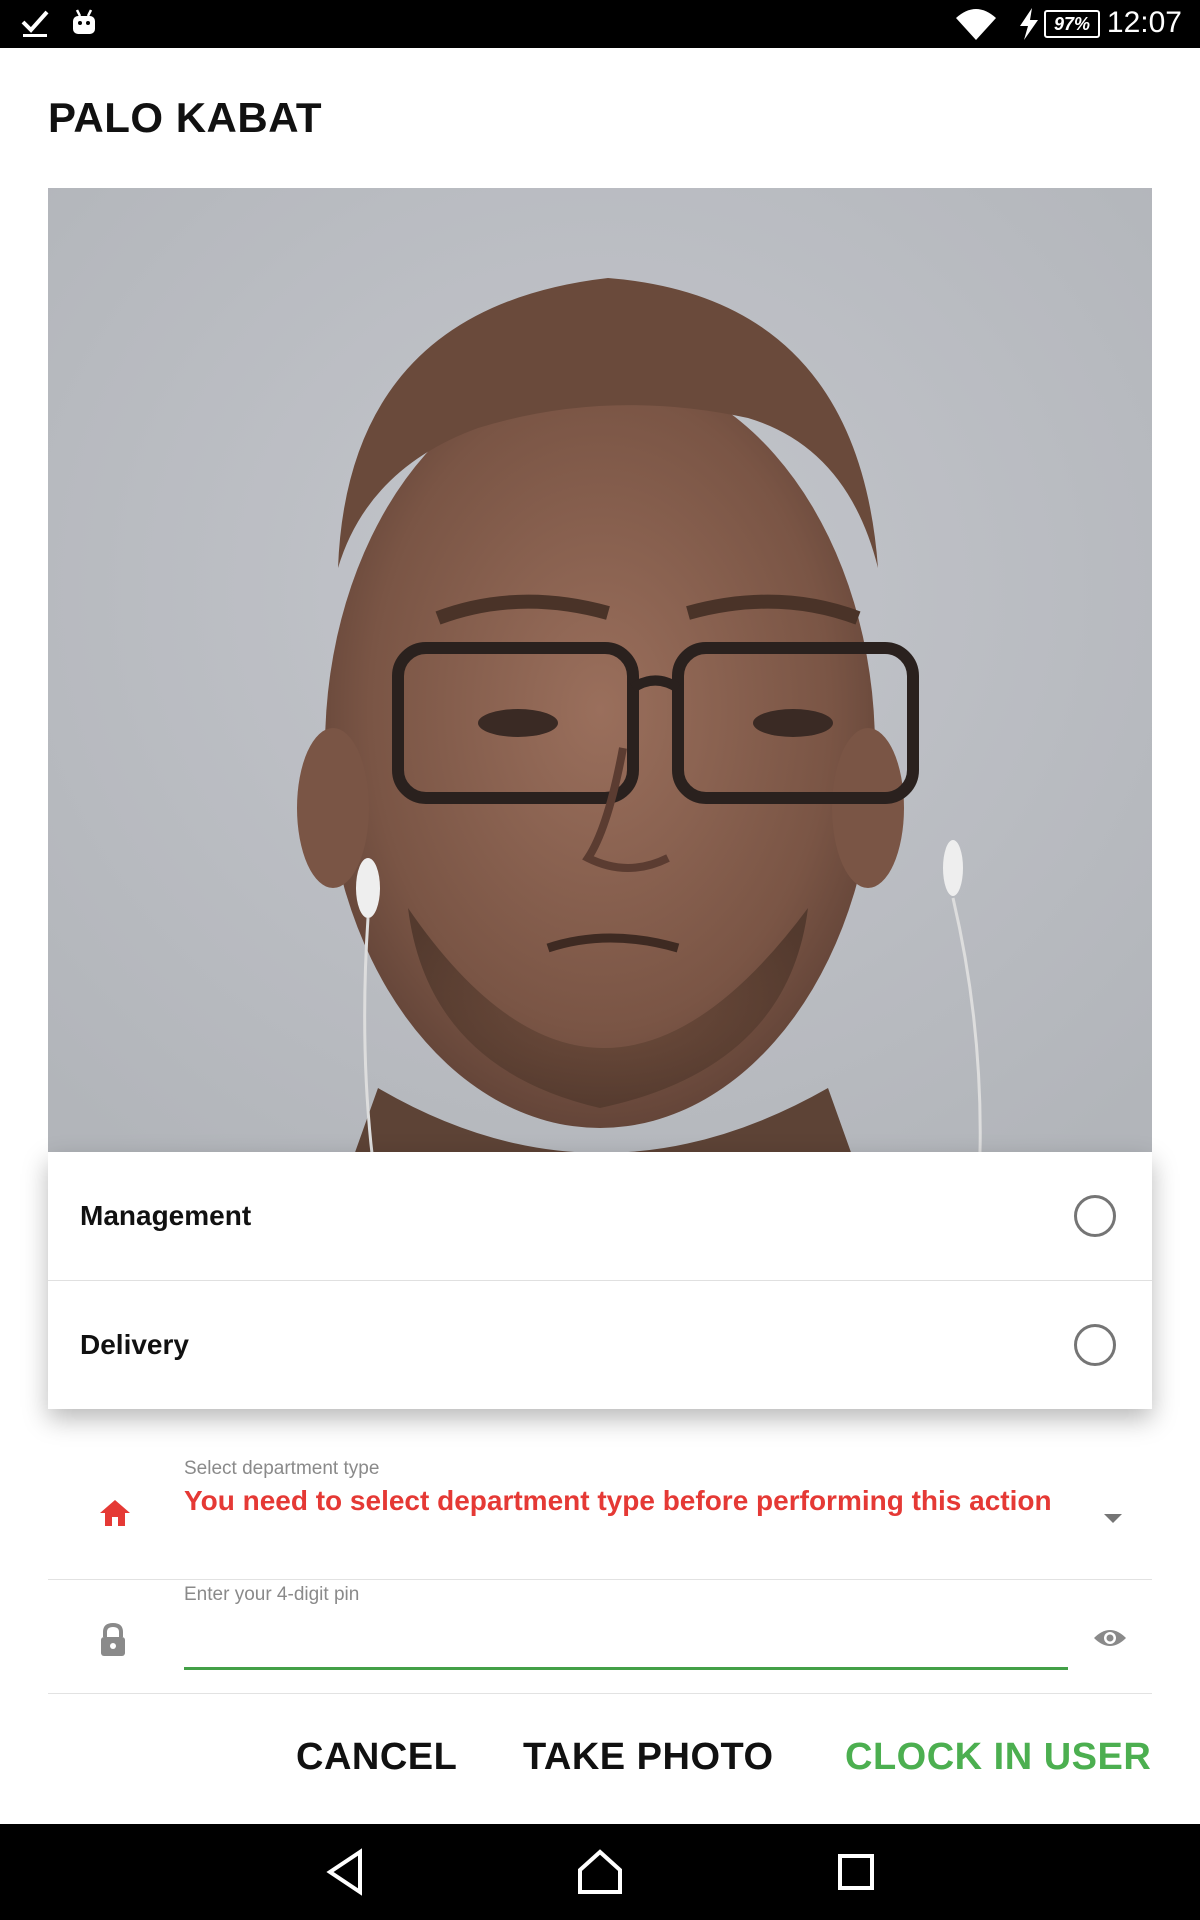  I want to click on department-options-popup: Management Delivery, so click(600, 1280).